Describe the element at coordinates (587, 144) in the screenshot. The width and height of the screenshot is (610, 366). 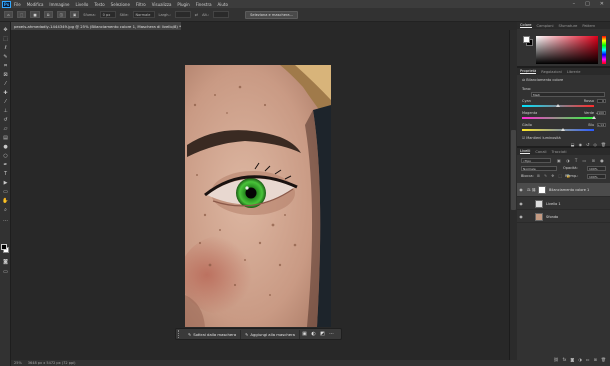
I see `reset-icon: ↺` at that location.